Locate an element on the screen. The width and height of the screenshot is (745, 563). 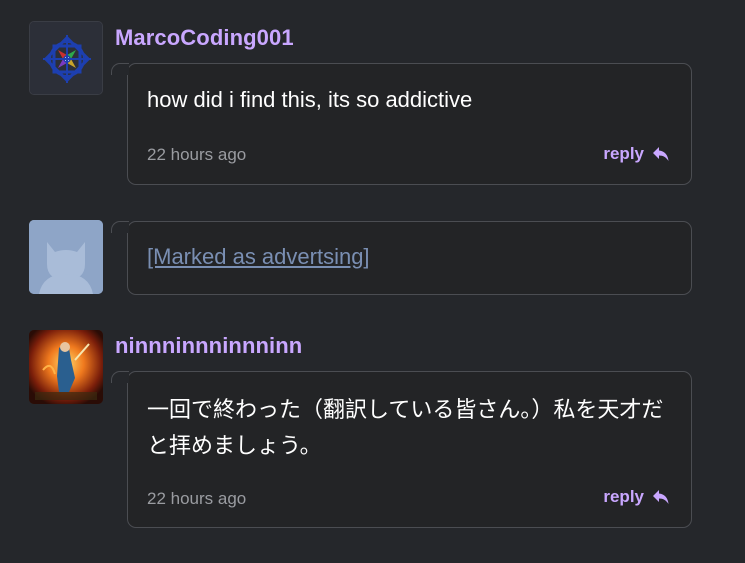
comment-text: 一回で終わった（翻訳している皆さん。）私を天才だと拝めましょう。 is located at coordinates (405, 427).